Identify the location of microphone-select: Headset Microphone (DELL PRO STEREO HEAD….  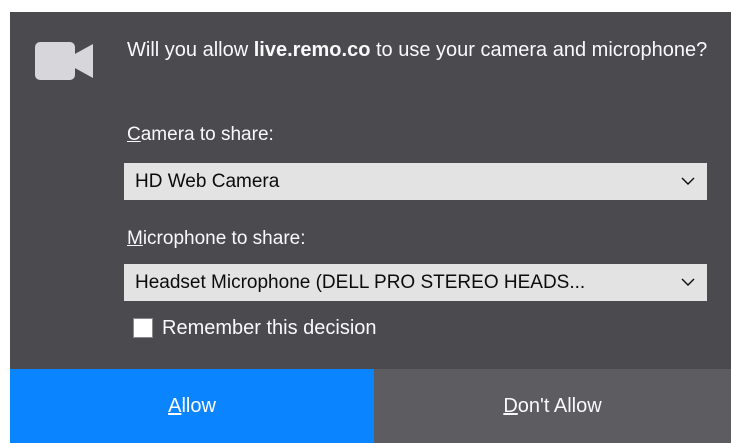
(415, 282).